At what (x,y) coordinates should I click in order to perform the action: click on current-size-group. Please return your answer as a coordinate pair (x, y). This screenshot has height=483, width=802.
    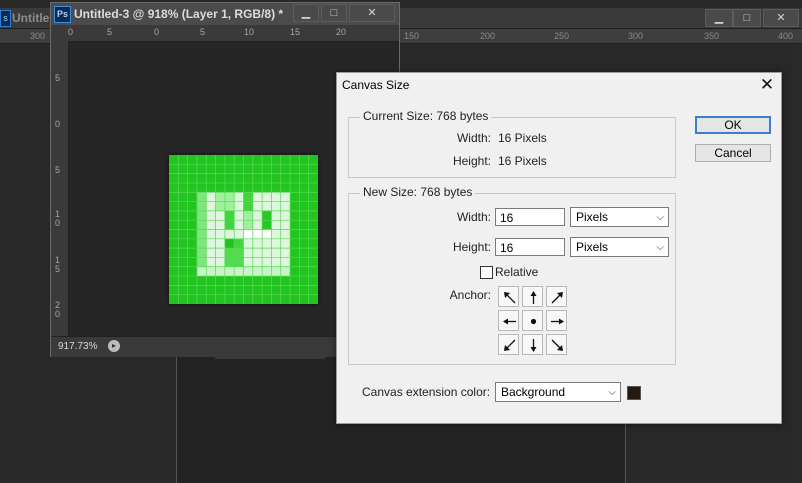
    Looking at the image, I should click on (512, 147).